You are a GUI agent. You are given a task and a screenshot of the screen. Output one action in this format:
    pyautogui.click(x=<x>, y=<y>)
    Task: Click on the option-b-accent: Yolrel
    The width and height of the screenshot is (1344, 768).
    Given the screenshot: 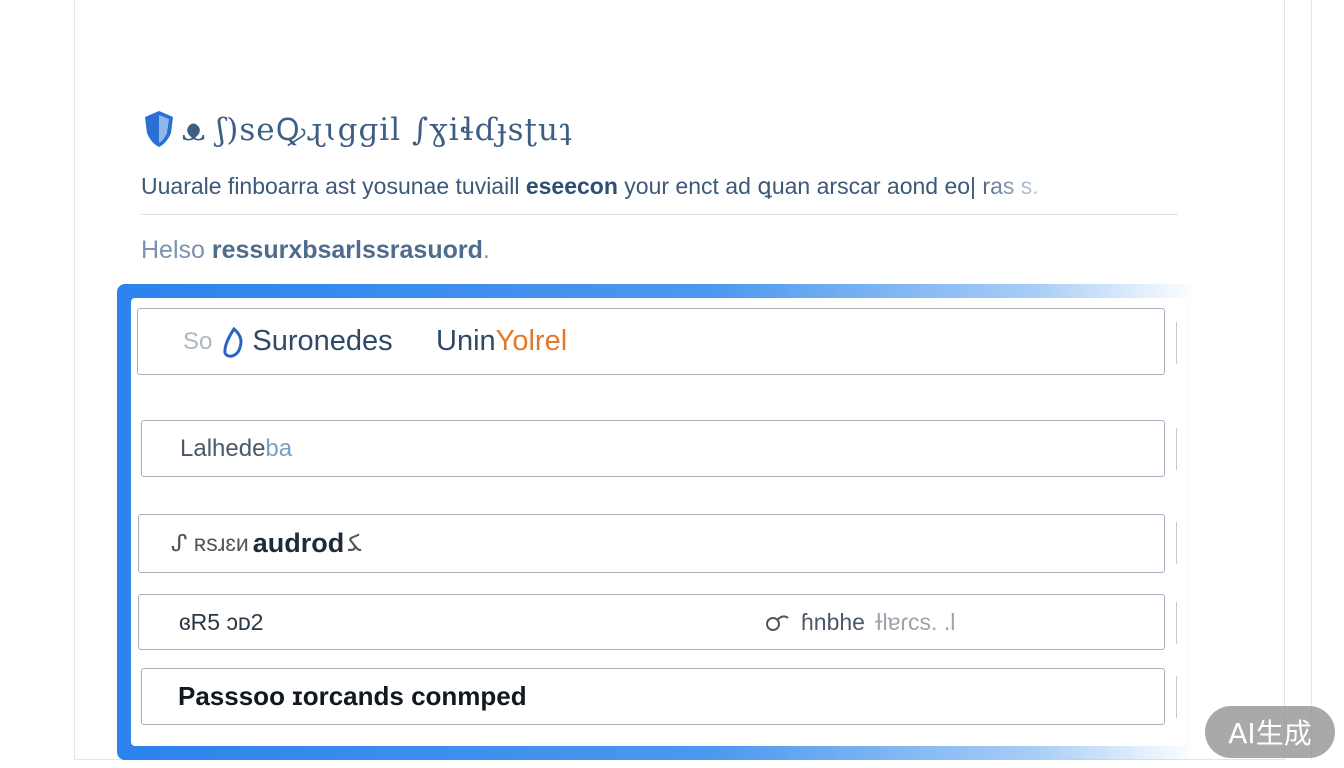 What is the action you would take?
    pyautogui.click(x=531, y=341)
    